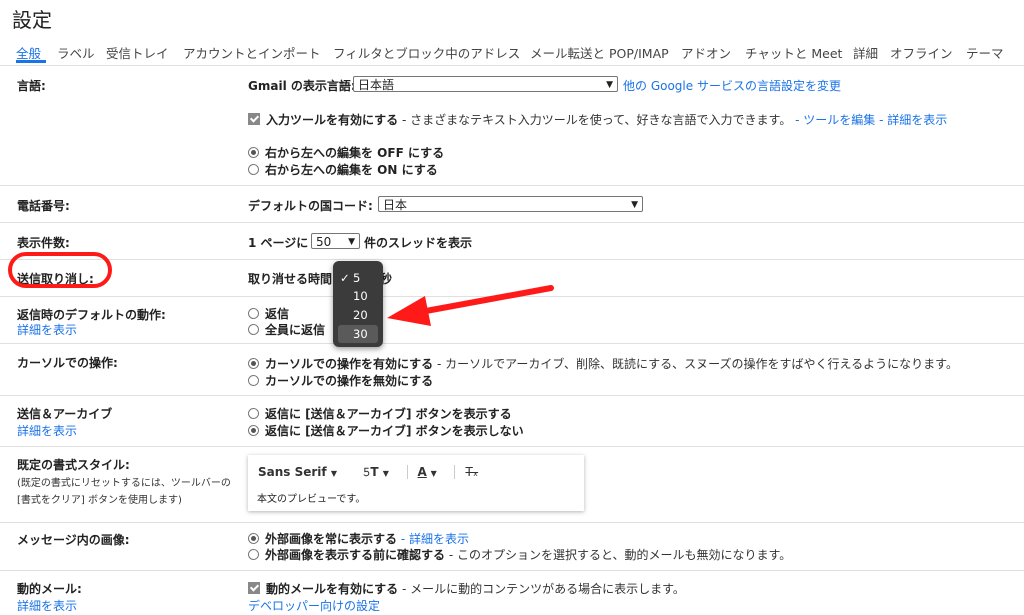 Image resolution: width=1024 pixels, height=615 pixels. I want to click on reply-label: 返信, so click(277, 314).